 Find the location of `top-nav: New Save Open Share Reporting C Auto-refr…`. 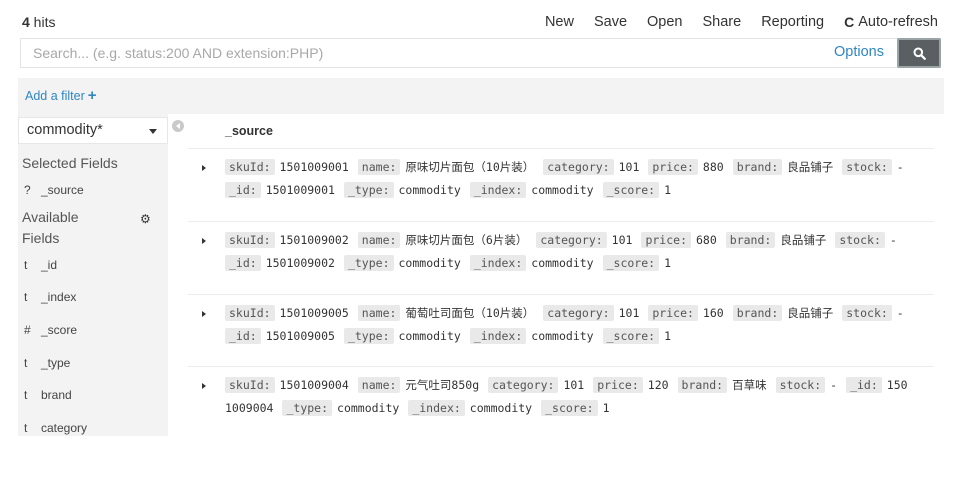

top-nav: New Save Open Share Reporting C Auto-refr… is located at coordinates (741, 22).